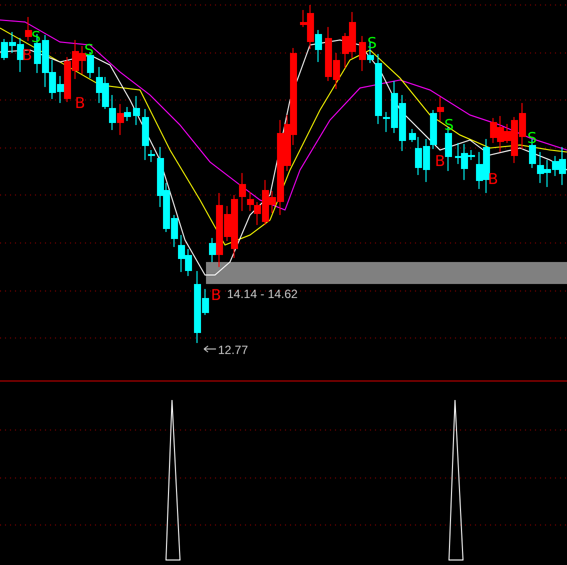 This screenshot has height=565, width=567. I want to click on price-range-label: 14.14 - 14.62, so click(262, 294).